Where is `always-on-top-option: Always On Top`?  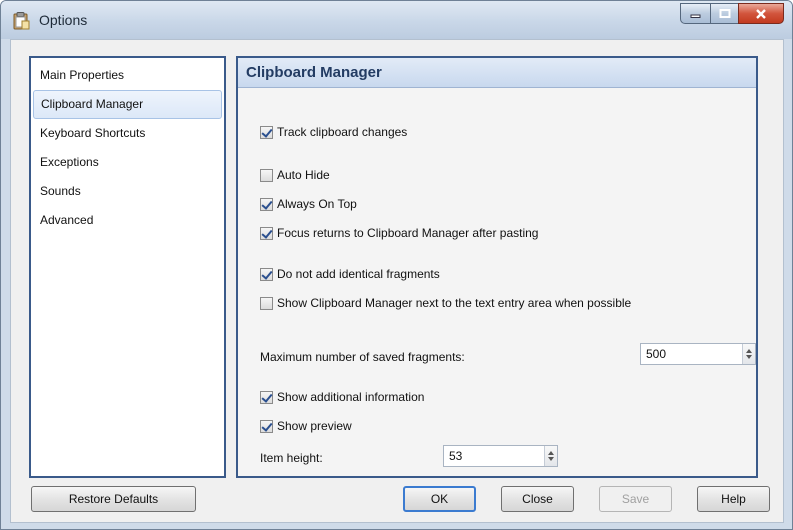 always-on-top-option: Always On Top is located at coordinates (308, 204).